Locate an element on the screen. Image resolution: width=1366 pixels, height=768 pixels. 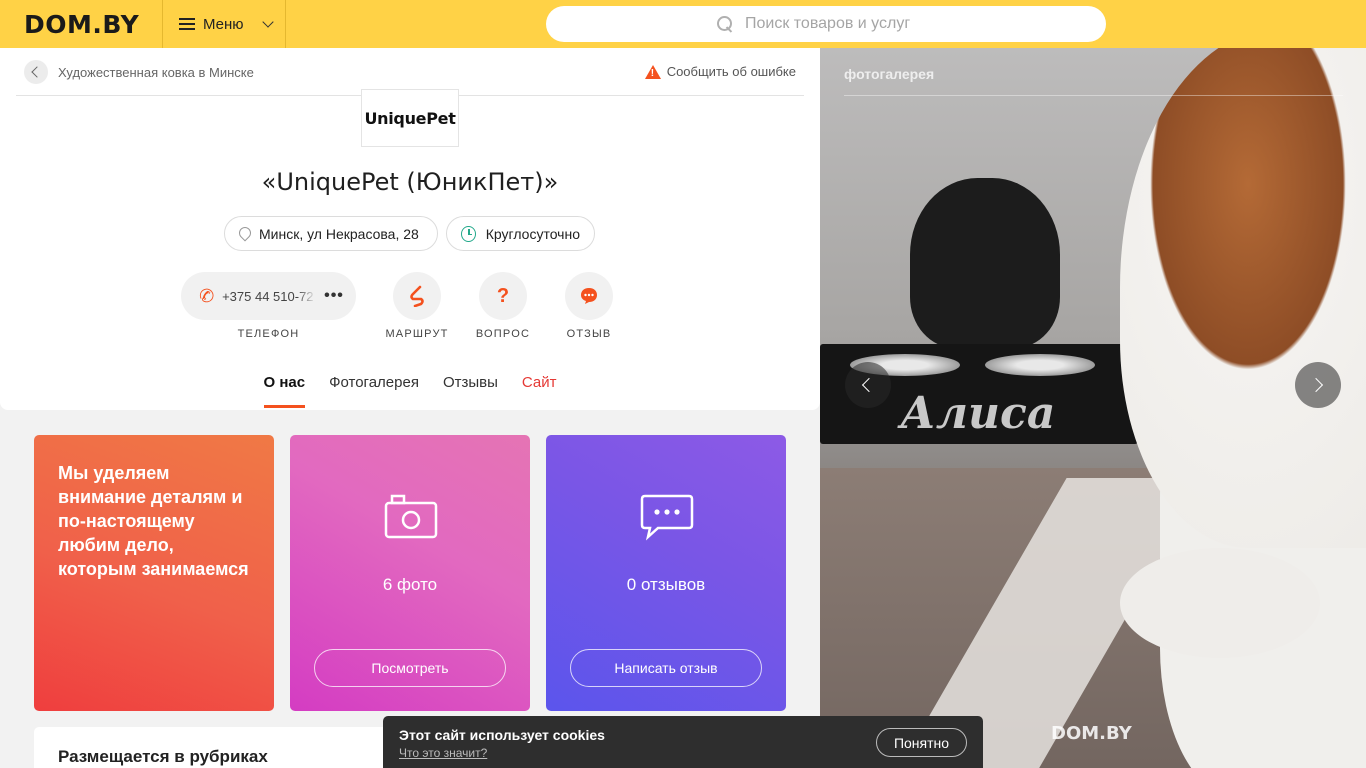
reviews-count: 0 отзывов is located at coordinates (666, 584).